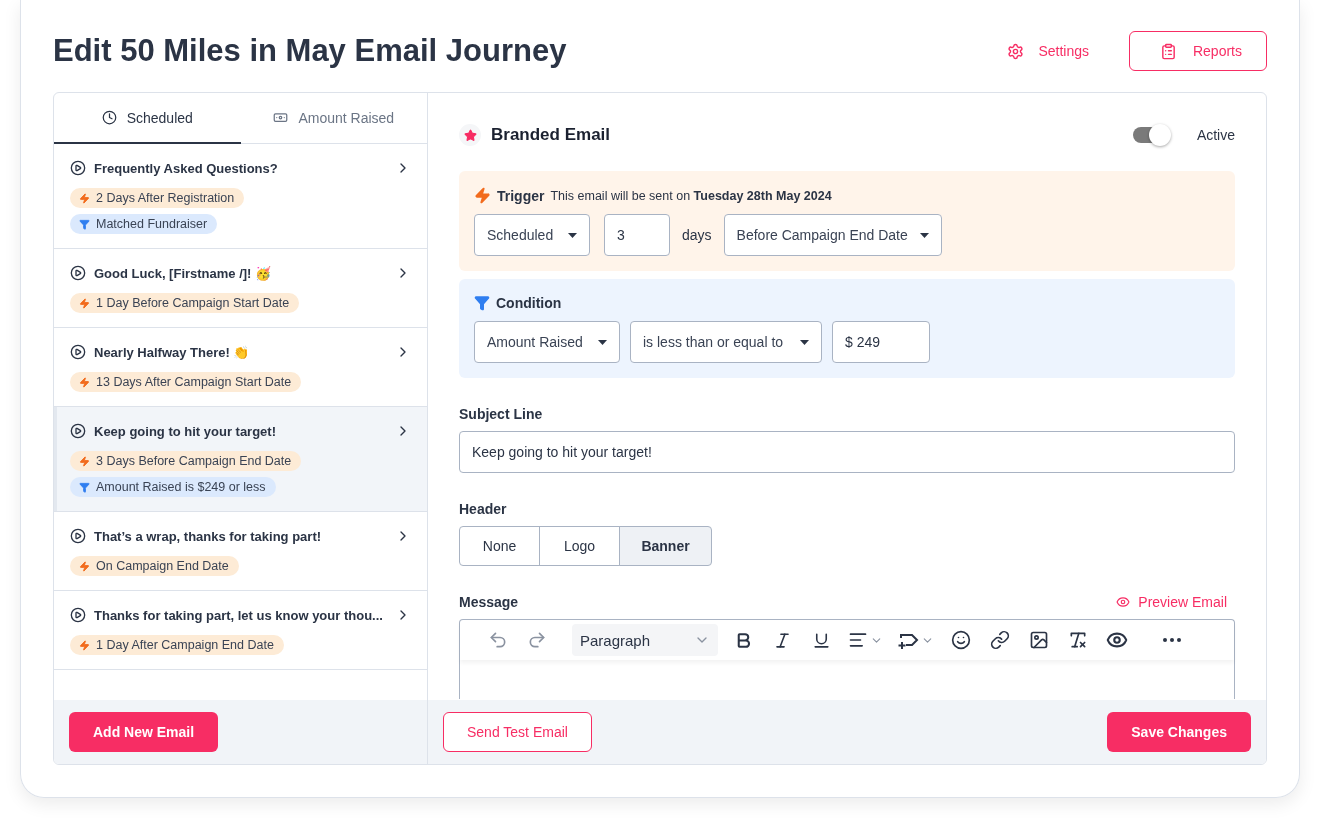 Image resolution: width=1320 pixels, height=840 pixels. Describe the element at coordinates (497, 640) in the screenshot. I see `undo-icon` at that location.